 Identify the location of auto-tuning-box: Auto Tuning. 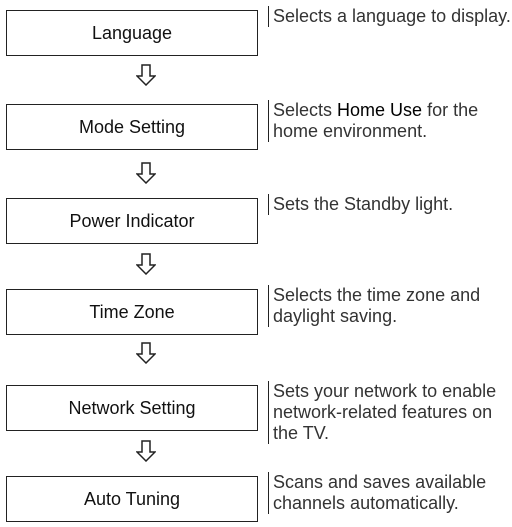
(132, 499).